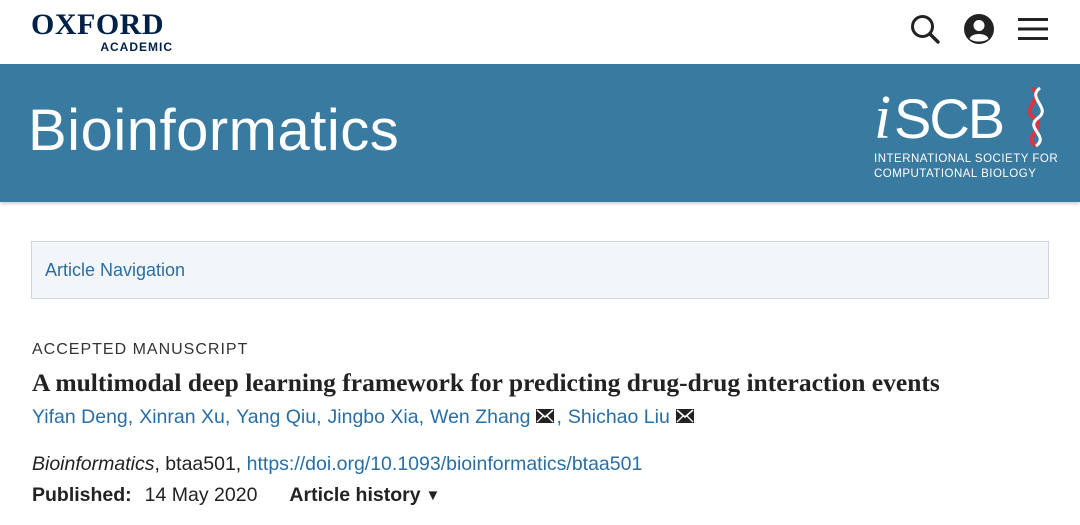 The width and height of the screenshot is (1080, 525). Describe the element at coordinates (201, 495) in the screenshot. I see `published-date: 14 May 2020` at that location.